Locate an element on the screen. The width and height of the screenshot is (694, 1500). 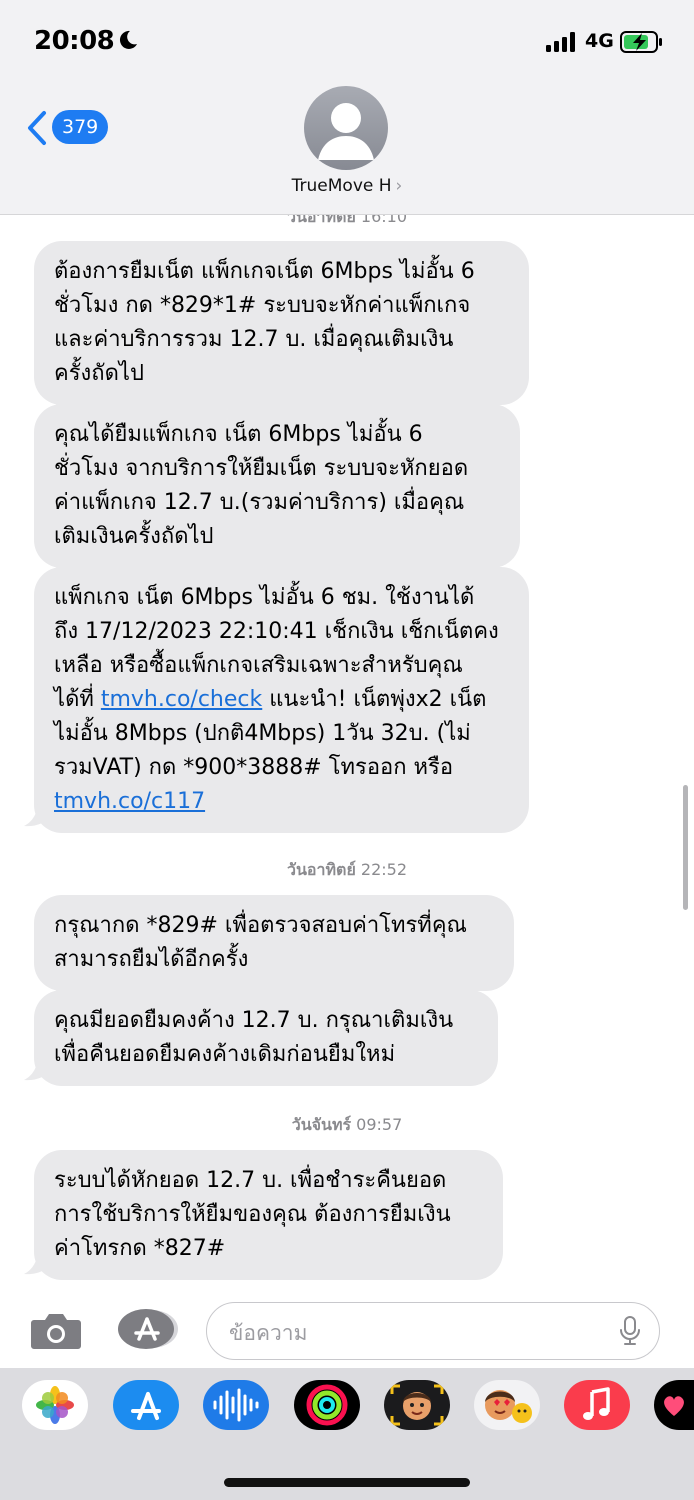
memoji-app-icon is located at coordinates (417, 1405).